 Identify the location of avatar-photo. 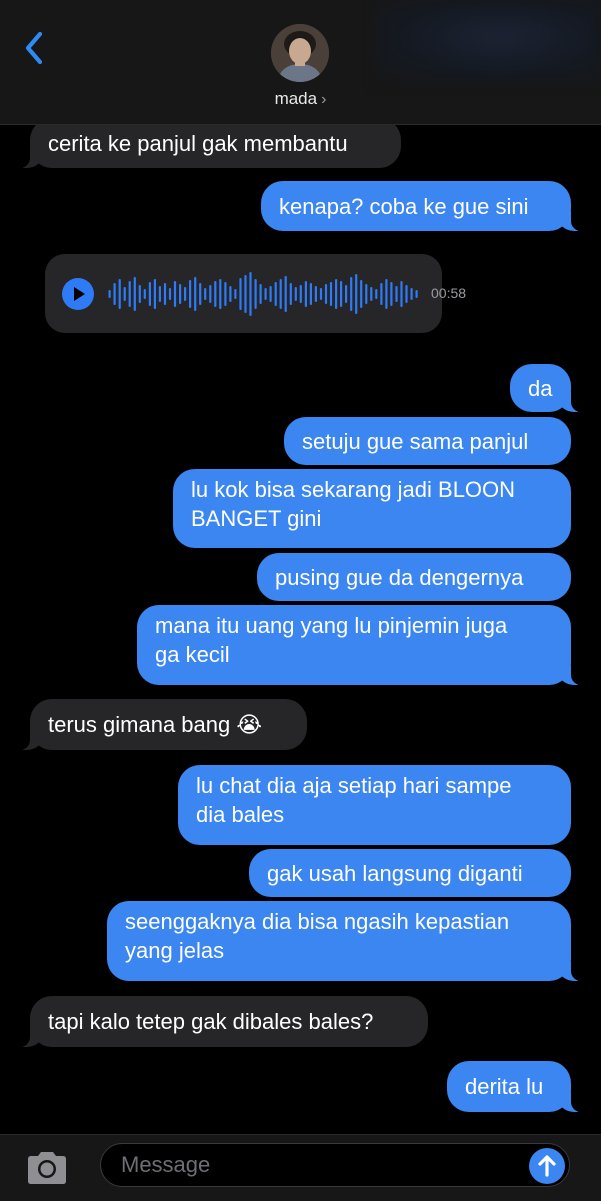
(300, 53).